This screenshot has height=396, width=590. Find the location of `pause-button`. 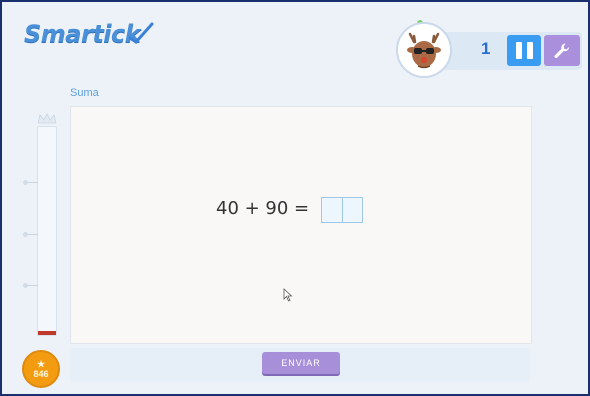

pause-button is located at coordinates (524, 50).